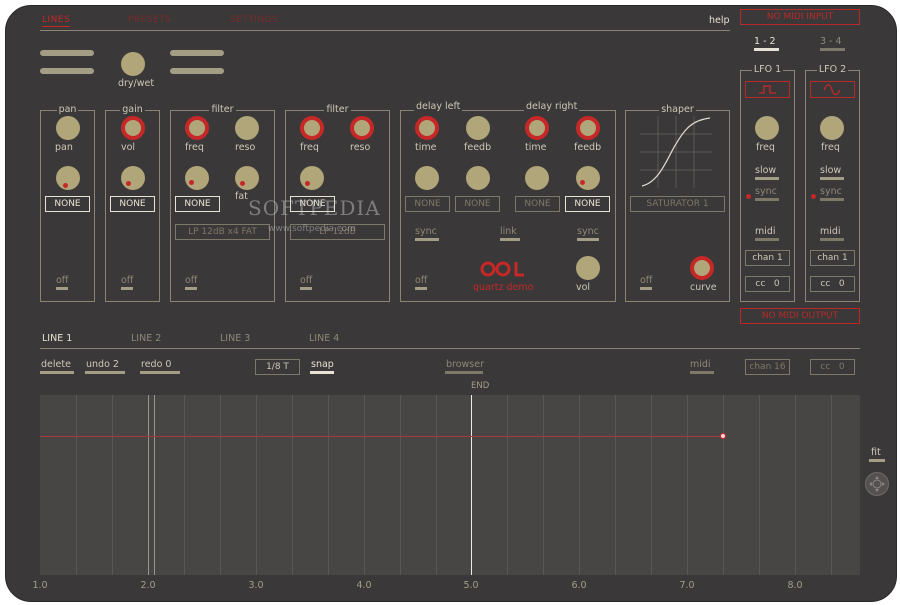  I want to click on lfo1-slow-toggle, so click(767, 178).